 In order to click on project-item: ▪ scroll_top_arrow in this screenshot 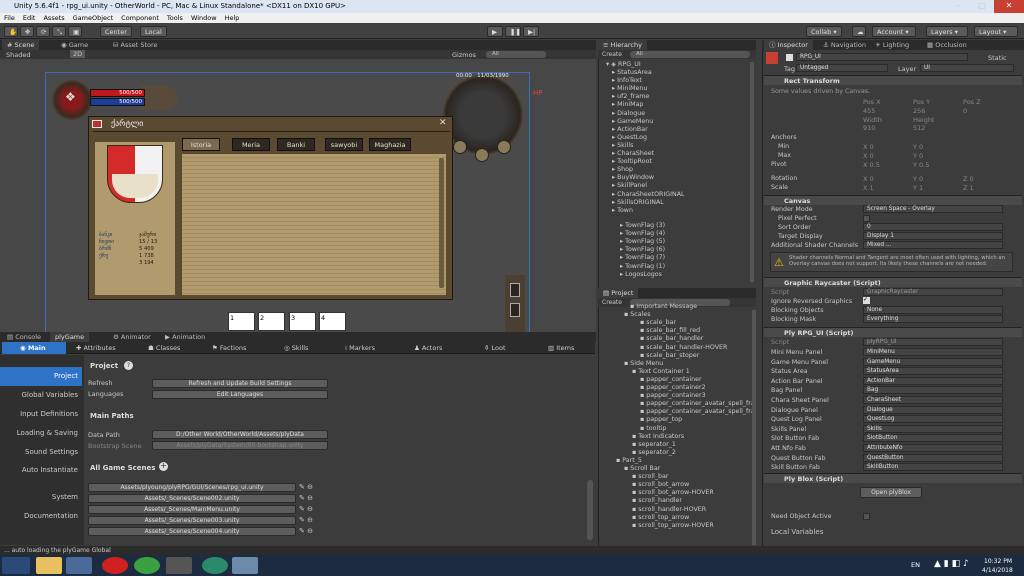, I will do `click(660, 517)`.